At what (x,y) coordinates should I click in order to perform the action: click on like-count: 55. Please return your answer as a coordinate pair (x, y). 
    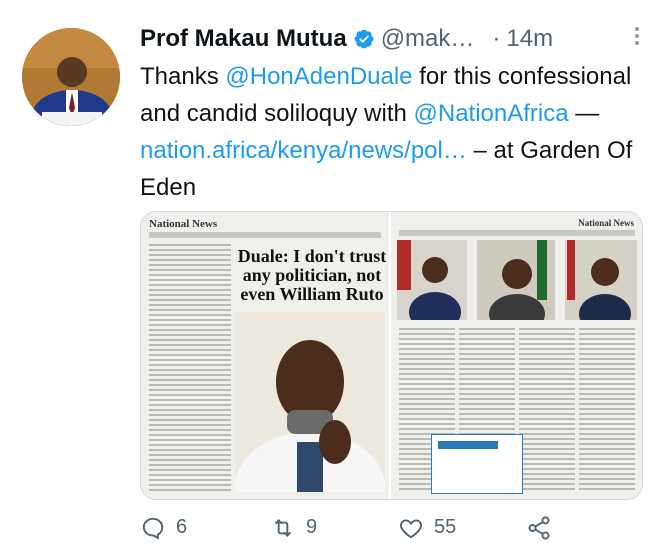
    Looking at the image, I should click on (445, 527).